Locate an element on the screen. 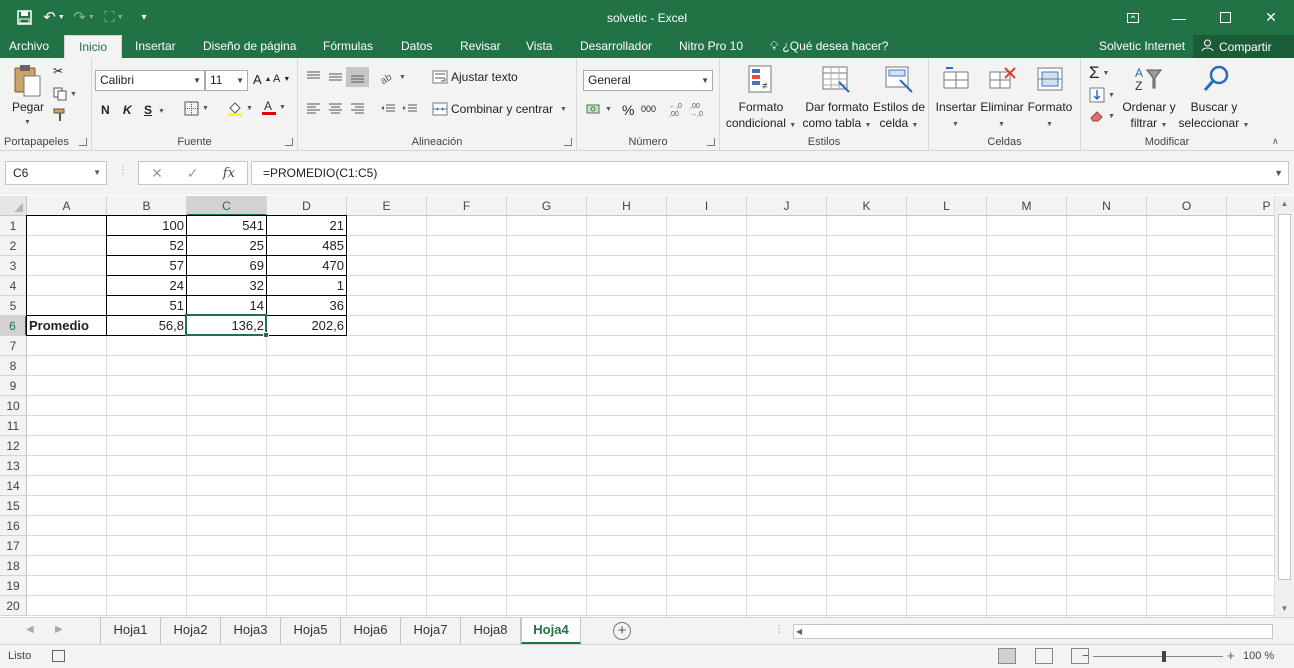 Image resolution: width=1294 pixels, height=668 pixels. tab-insertar: Insertar is located at coordinates (155, 46).